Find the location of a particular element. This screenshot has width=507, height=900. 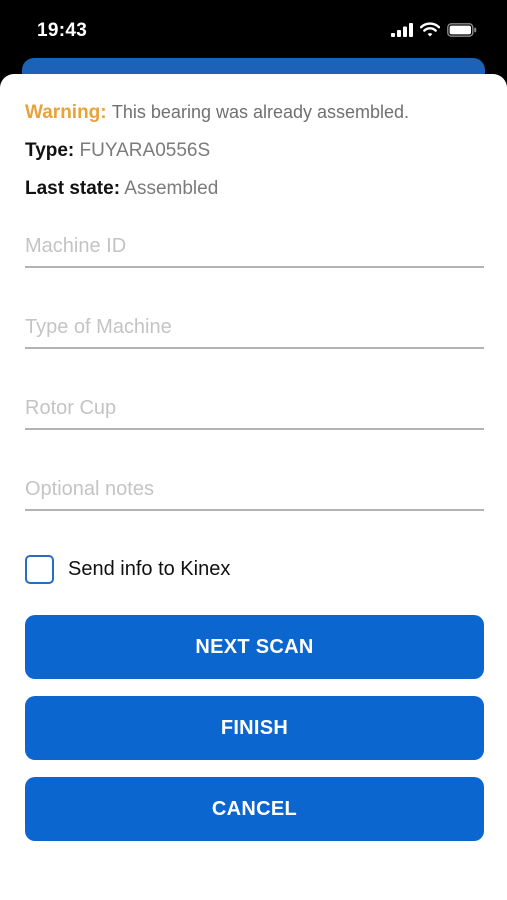

cellular-signal-icon is located at coordinates (402, 29).